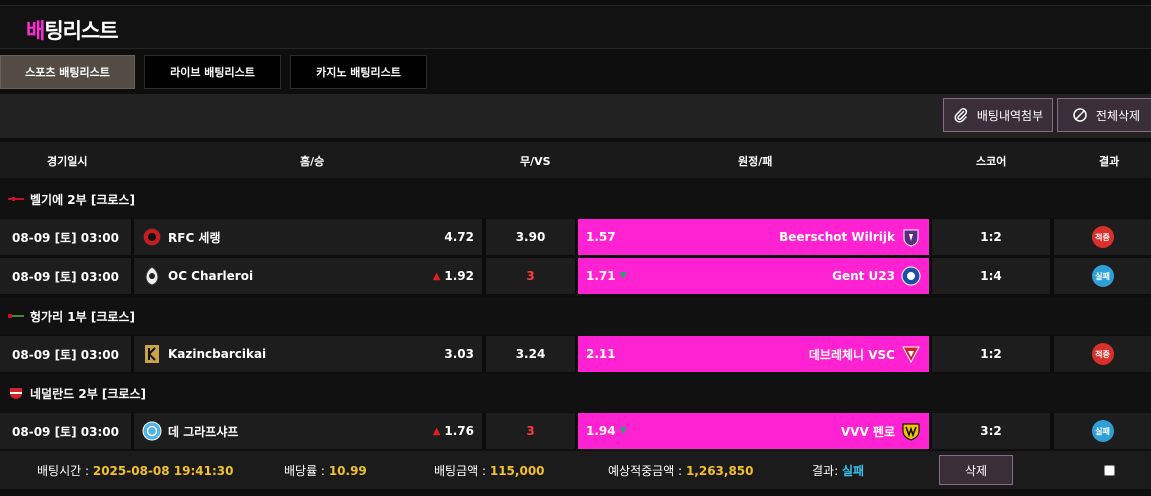  I want to click on delete-button: 삭제, so click(976, 470).